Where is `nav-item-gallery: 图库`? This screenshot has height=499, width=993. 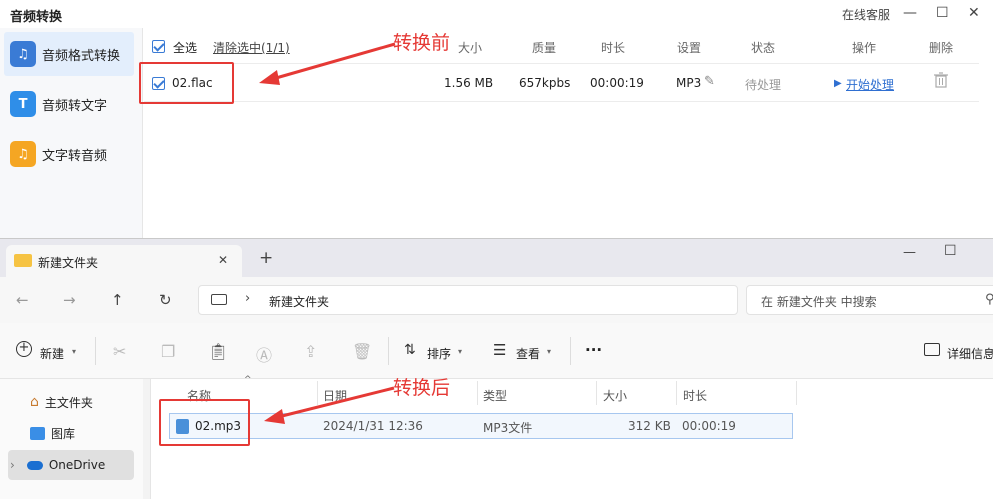
nav-item-gallery: 图库 is located at coordinates (71, 433).